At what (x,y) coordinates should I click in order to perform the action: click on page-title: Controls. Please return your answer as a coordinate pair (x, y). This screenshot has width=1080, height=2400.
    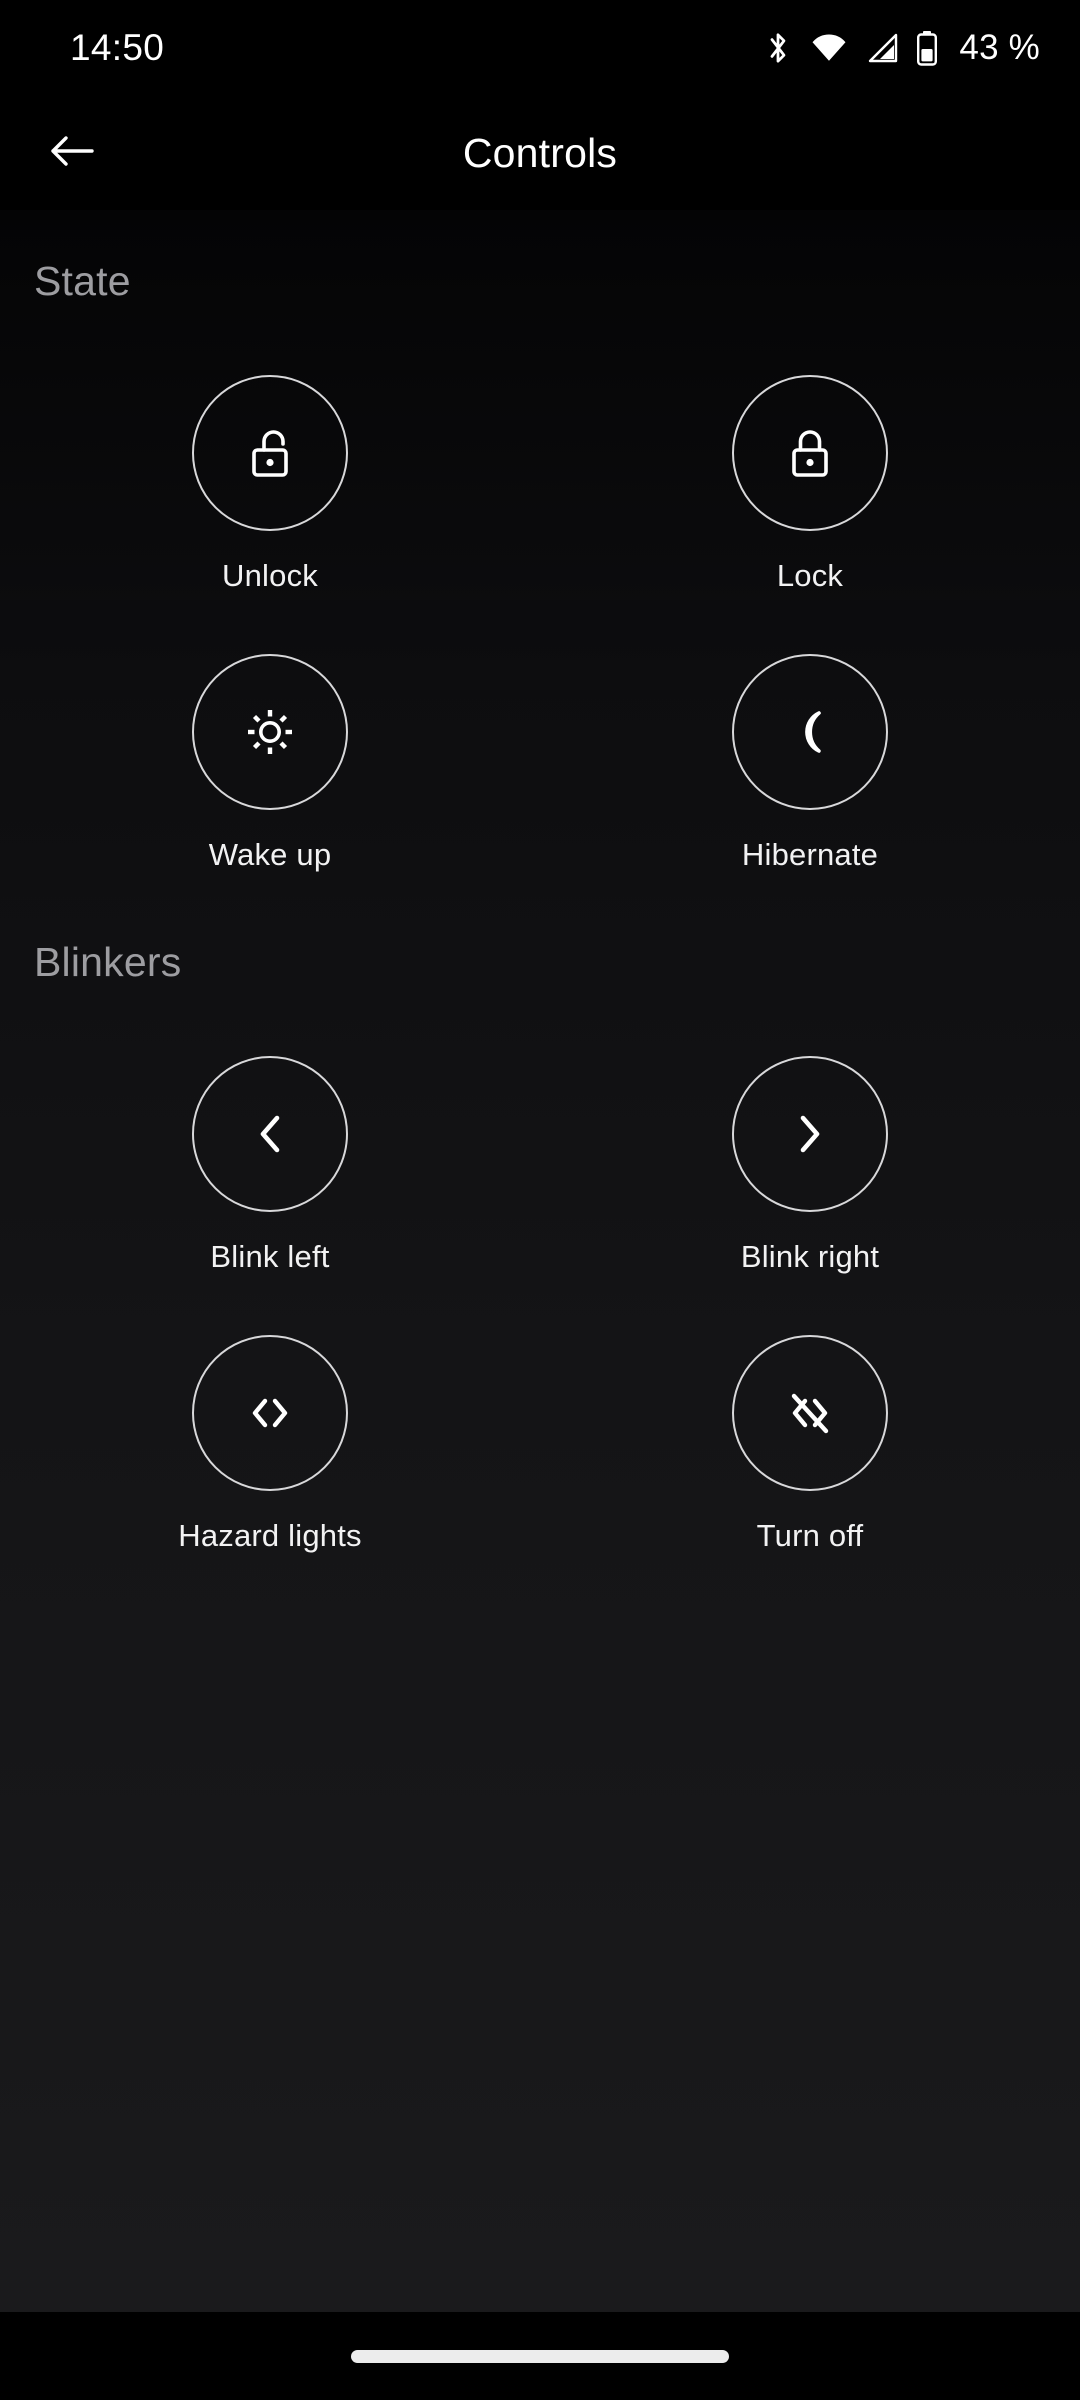
    Looking at the image, I should click on (540, 152).